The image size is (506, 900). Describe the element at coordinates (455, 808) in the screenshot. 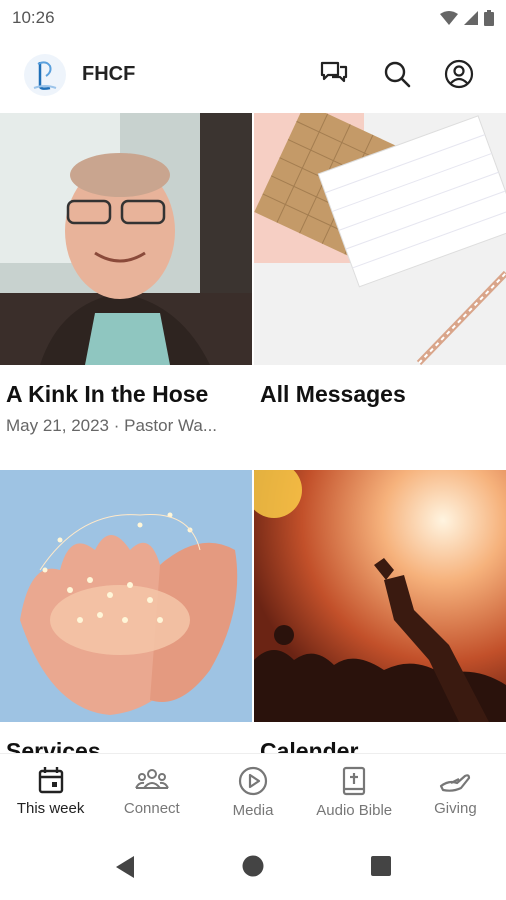

I see `nav-label: Giving` at that location.